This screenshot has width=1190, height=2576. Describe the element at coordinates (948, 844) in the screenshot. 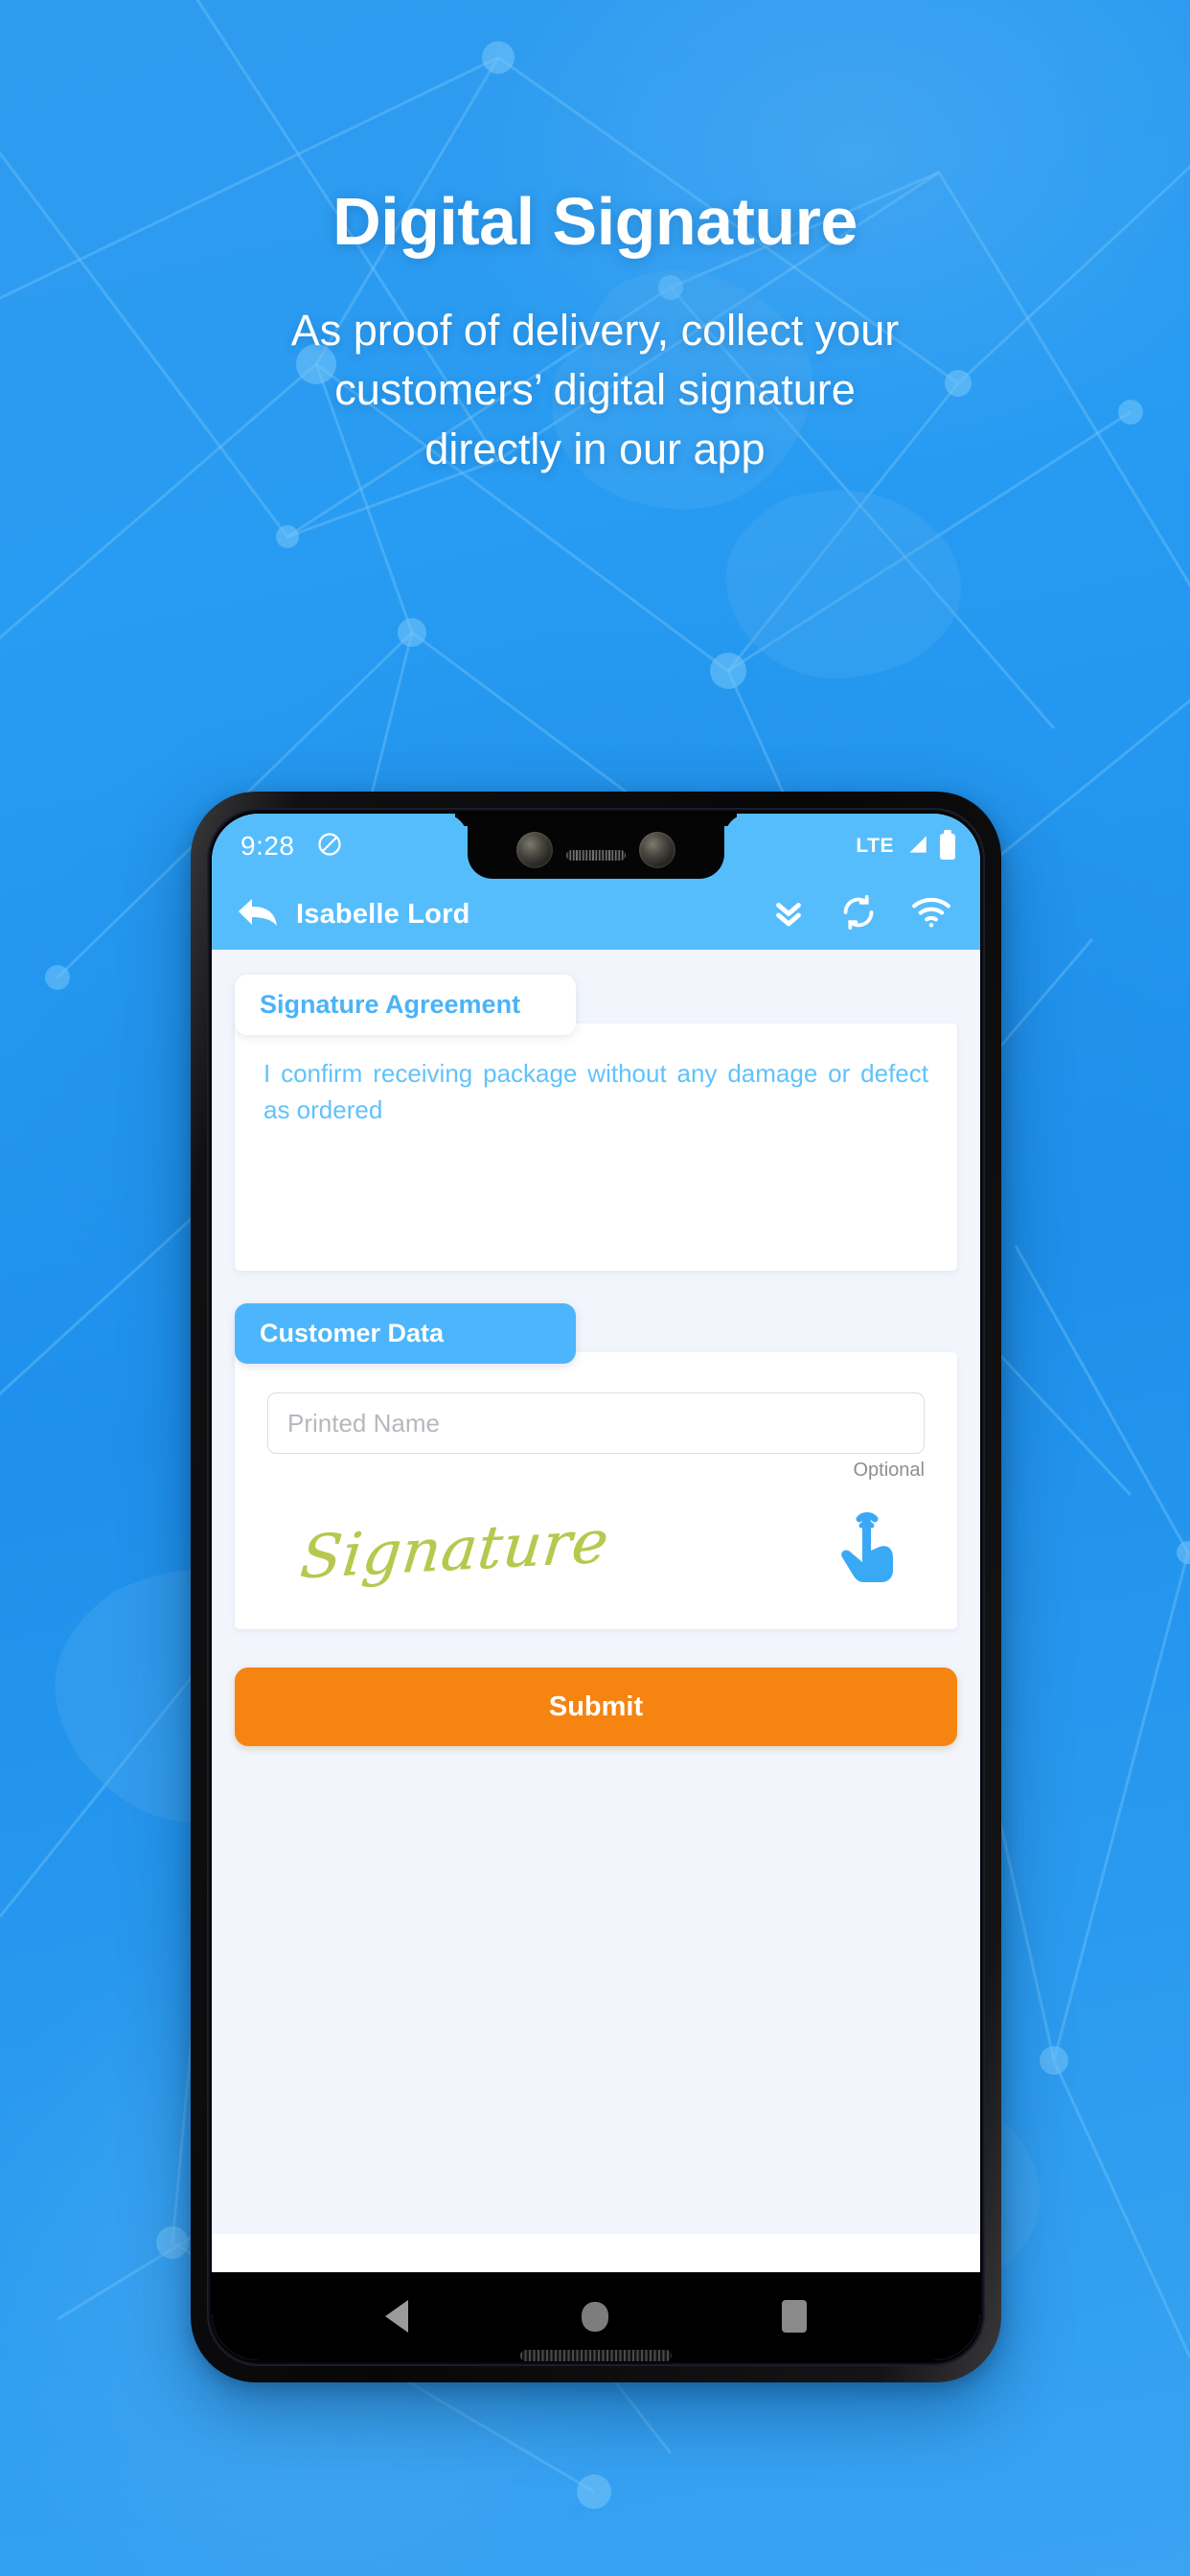

I see `battery-full-icon` at that location.